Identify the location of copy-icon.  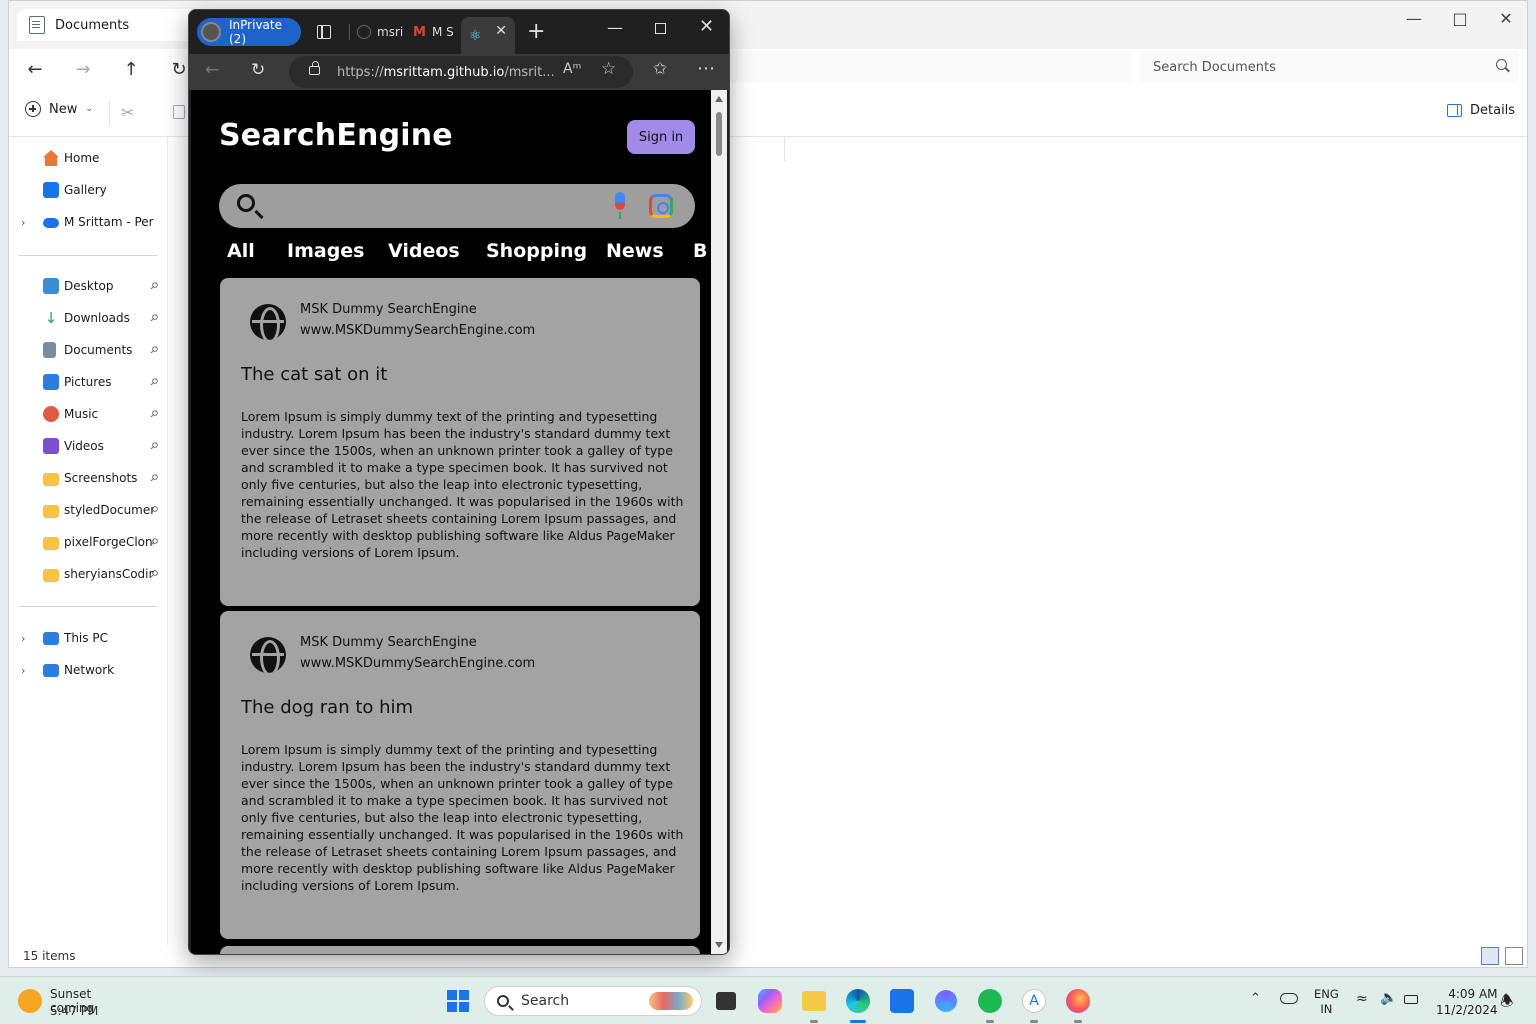
(179, 112).